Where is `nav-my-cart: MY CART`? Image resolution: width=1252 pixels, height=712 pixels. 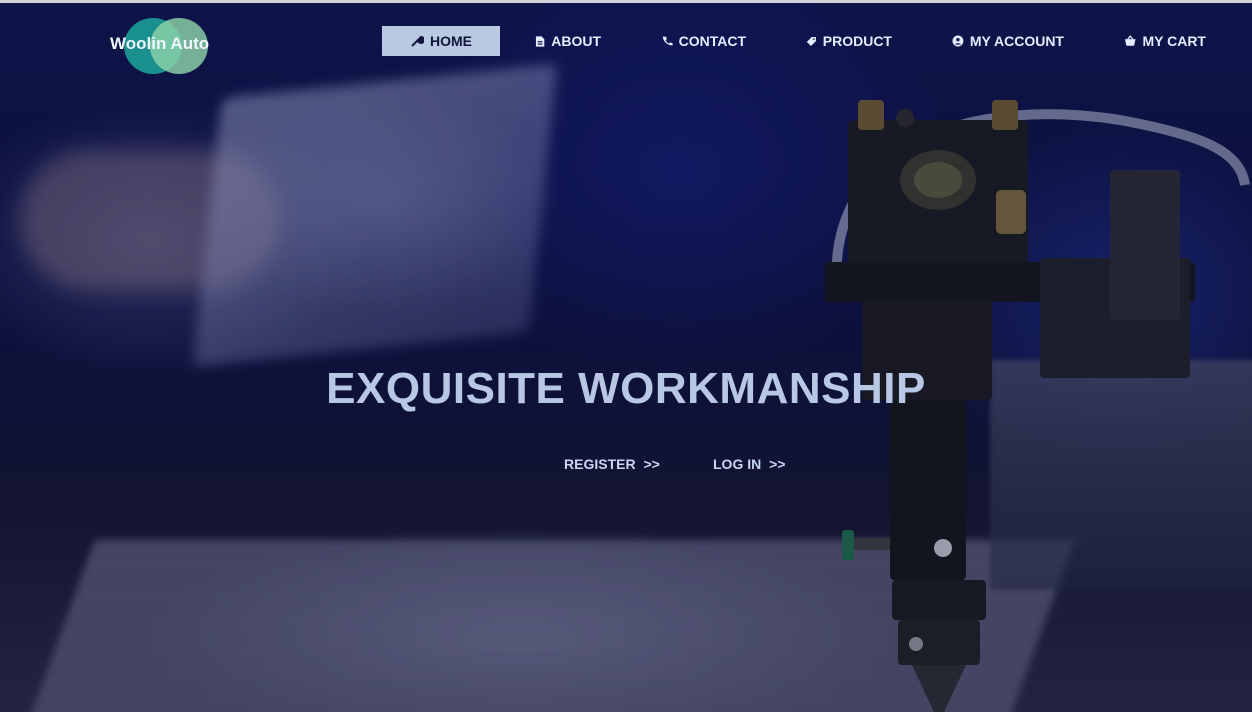 nav-my-cart: MY CART is located at coordinates (1165, 41).